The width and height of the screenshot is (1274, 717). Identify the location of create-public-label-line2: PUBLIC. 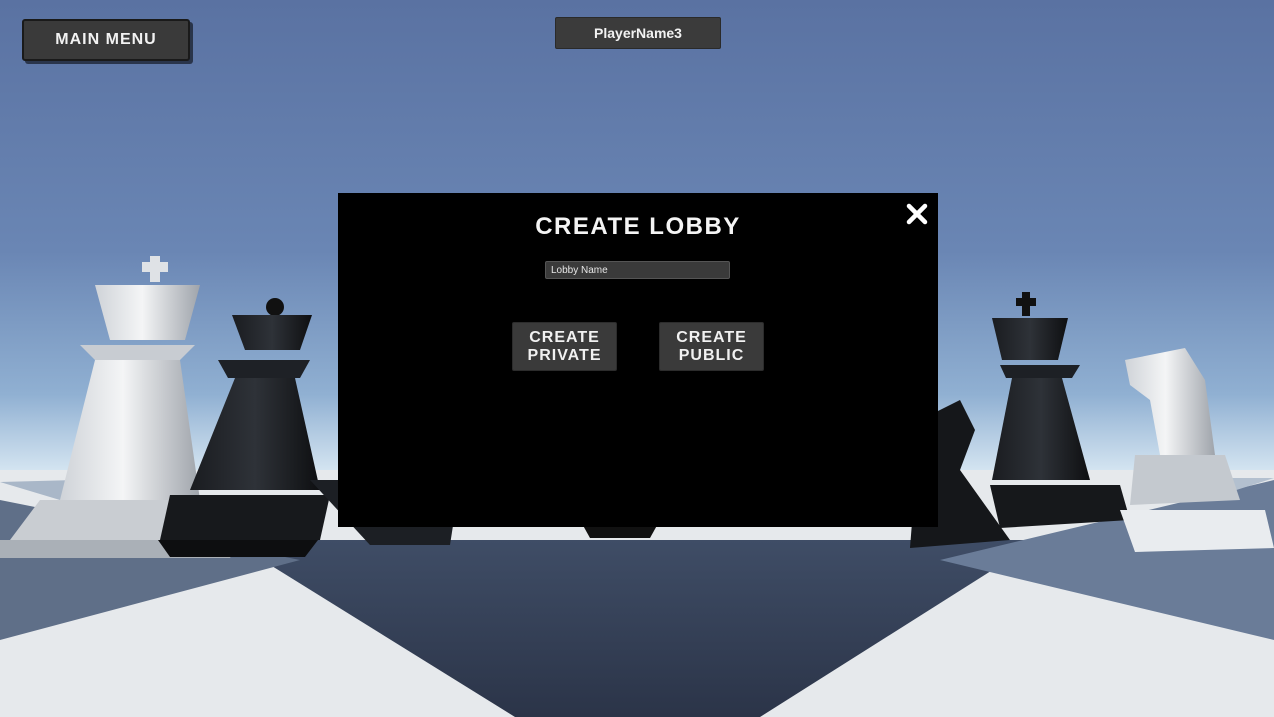
(711, 355).